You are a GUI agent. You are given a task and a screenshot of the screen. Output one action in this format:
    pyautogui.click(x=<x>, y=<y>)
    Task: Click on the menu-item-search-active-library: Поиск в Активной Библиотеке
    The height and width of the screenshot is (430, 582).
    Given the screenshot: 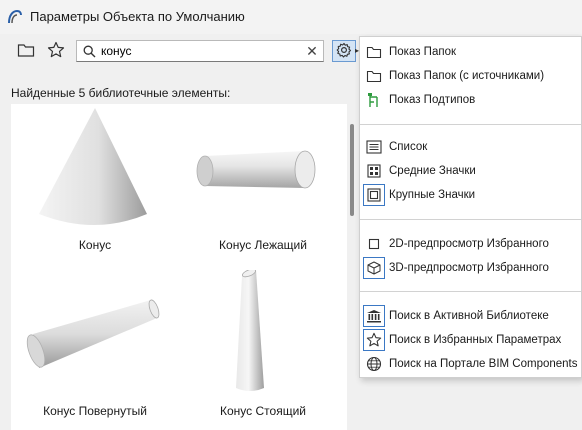 What is the action you would take?
    pyautogui.click(x=470, y=317)
    